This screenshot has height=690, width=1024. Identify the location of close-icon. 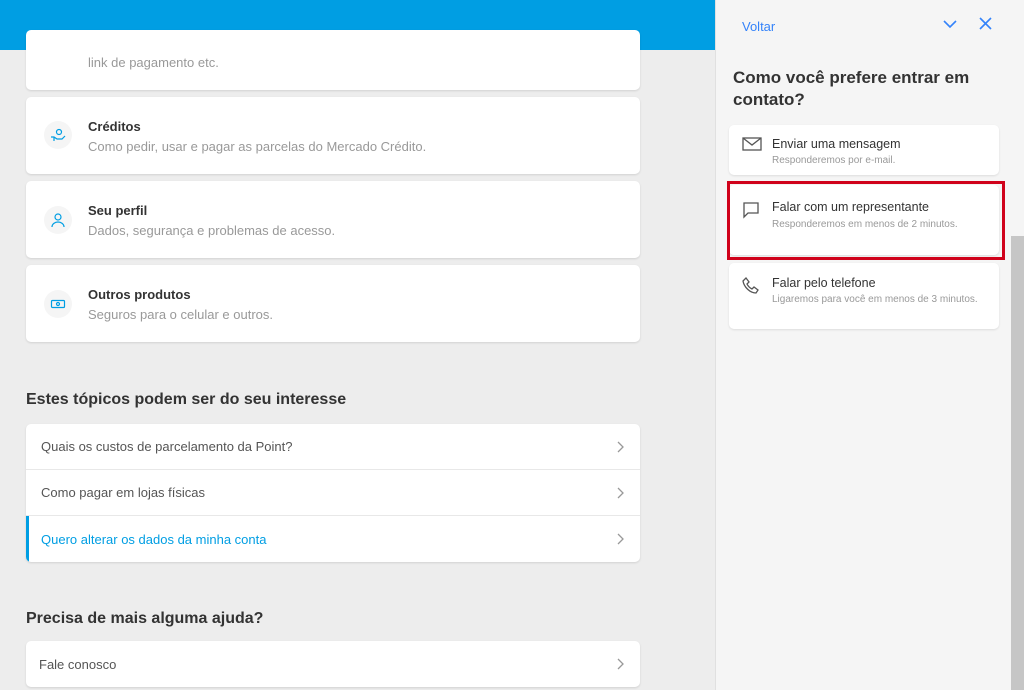
(985, 23).